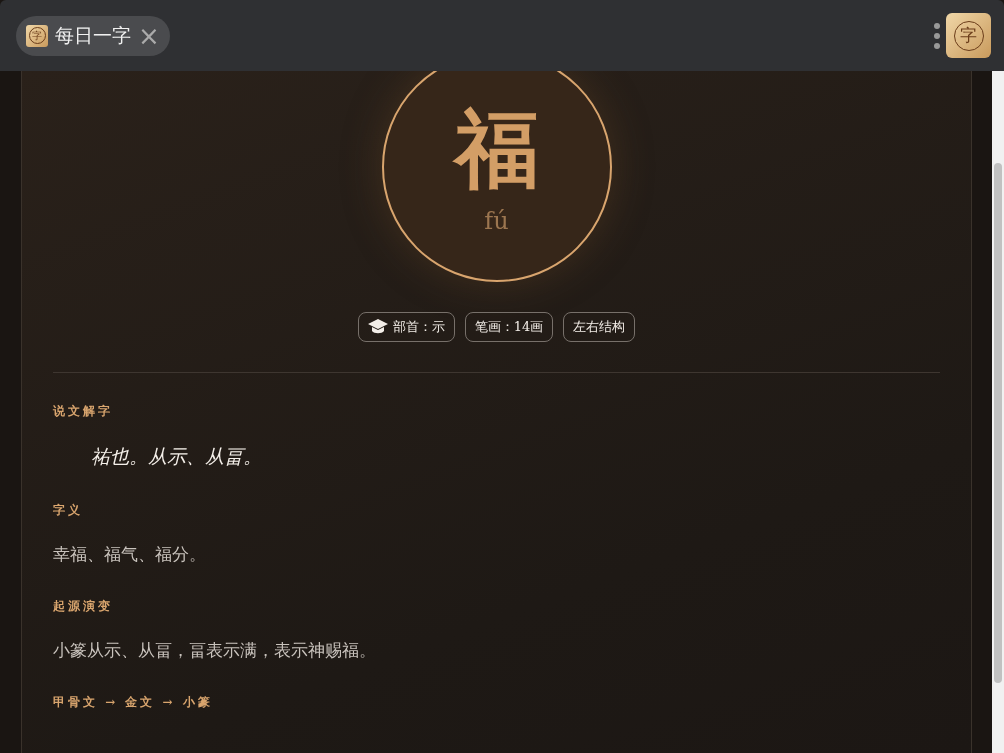  I want to click on tag-text: 笔画：14画, so click(509, 327).